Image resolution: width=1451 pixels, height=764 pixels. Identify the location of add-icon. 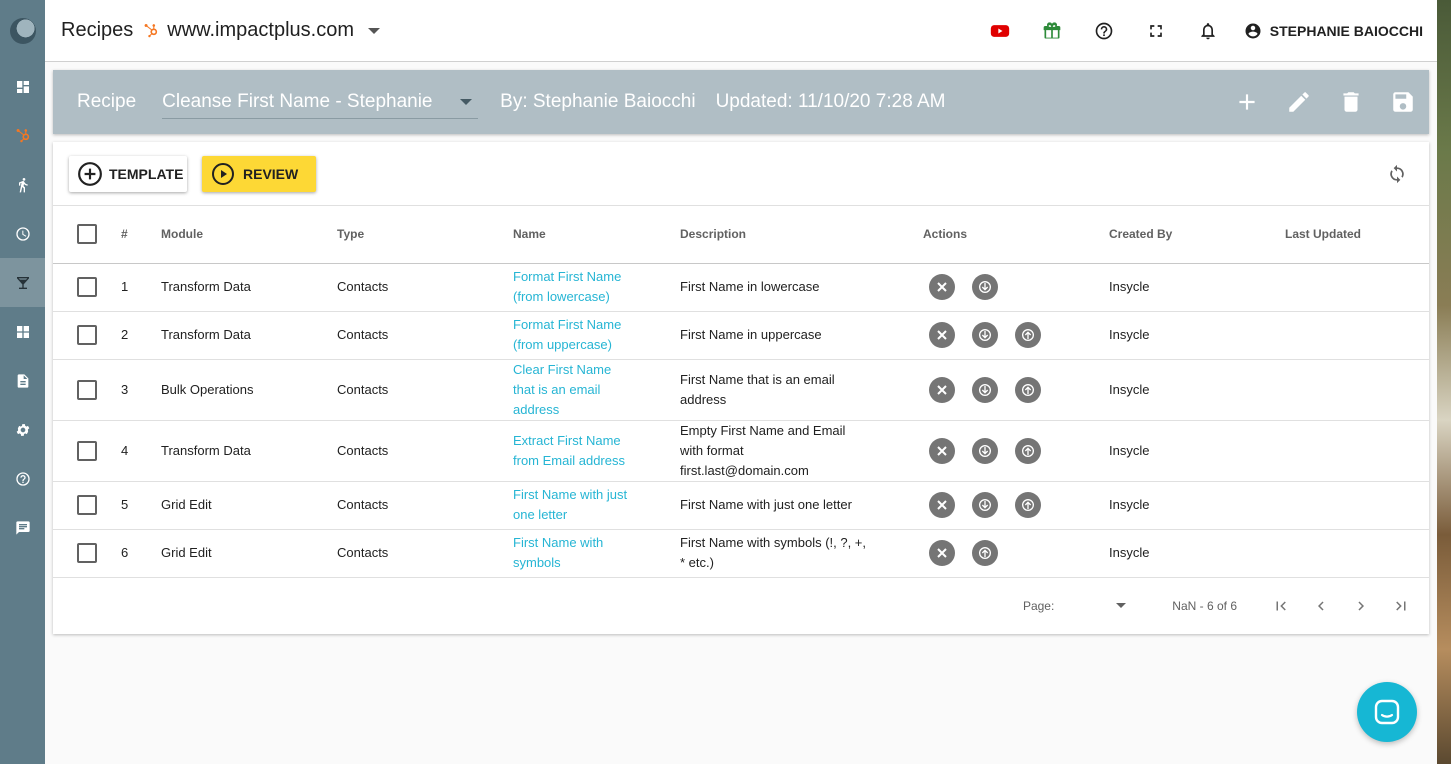
(1247, 102).